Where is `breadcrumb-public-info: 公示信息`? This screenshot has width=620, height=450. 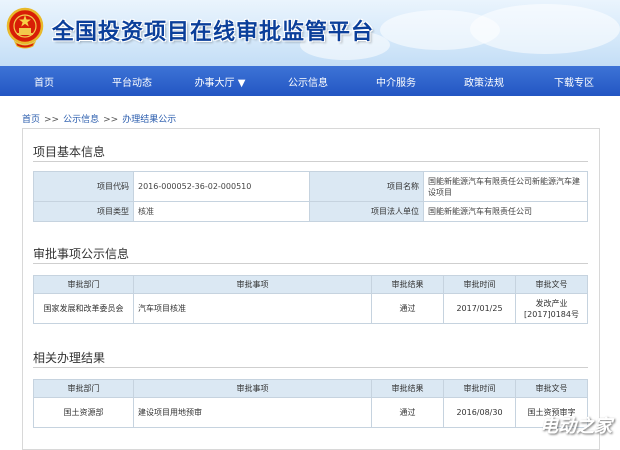 breadcrumb-public-info: 公示信息 is located at coordinates (81, 120).